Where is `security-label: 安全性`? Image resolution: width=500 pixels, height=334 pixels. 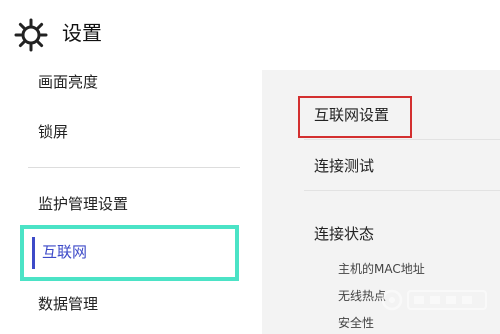
security-label: 安全性 is located at coordinates (356, 323).